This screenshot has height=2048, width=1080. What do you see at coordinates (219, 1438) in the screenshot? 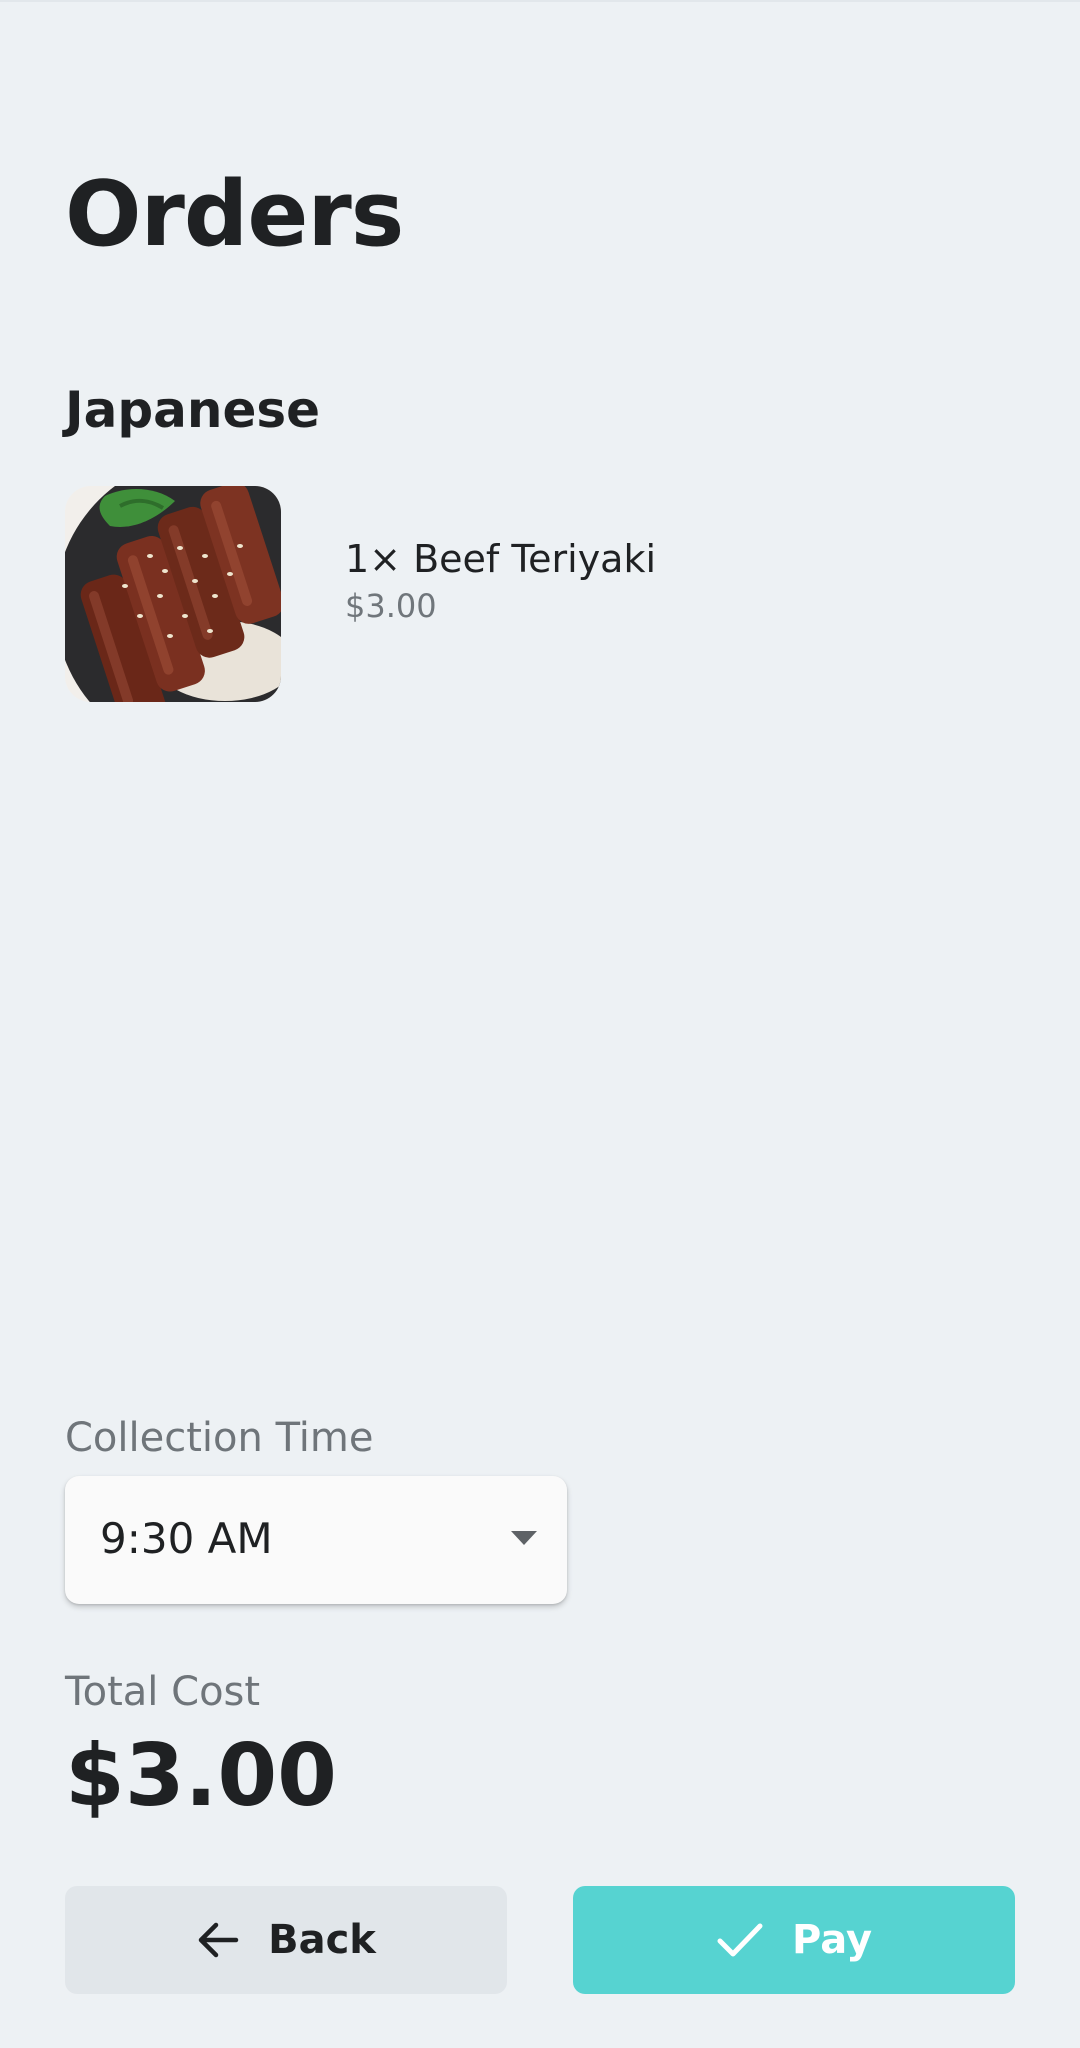
I see `collection-time-label: Collection Time` at bounding box center [219, 1438].